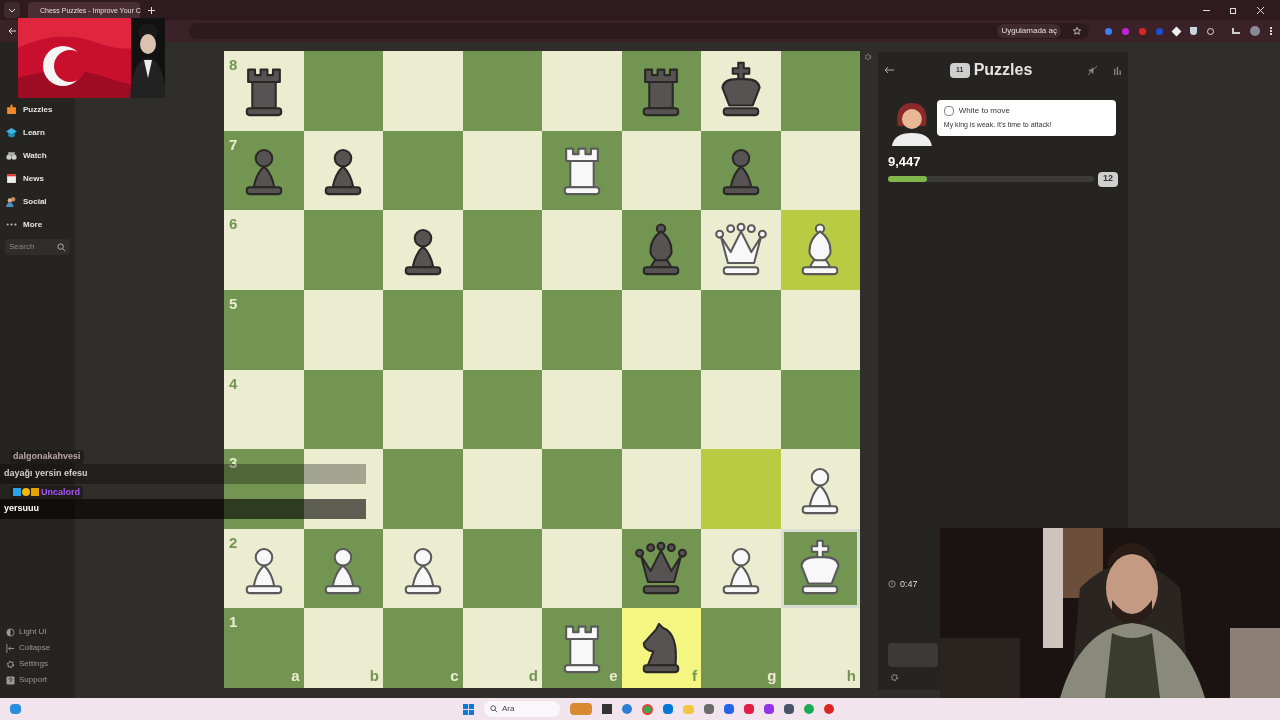  I want to click on board-square: e, so click(582, 648).